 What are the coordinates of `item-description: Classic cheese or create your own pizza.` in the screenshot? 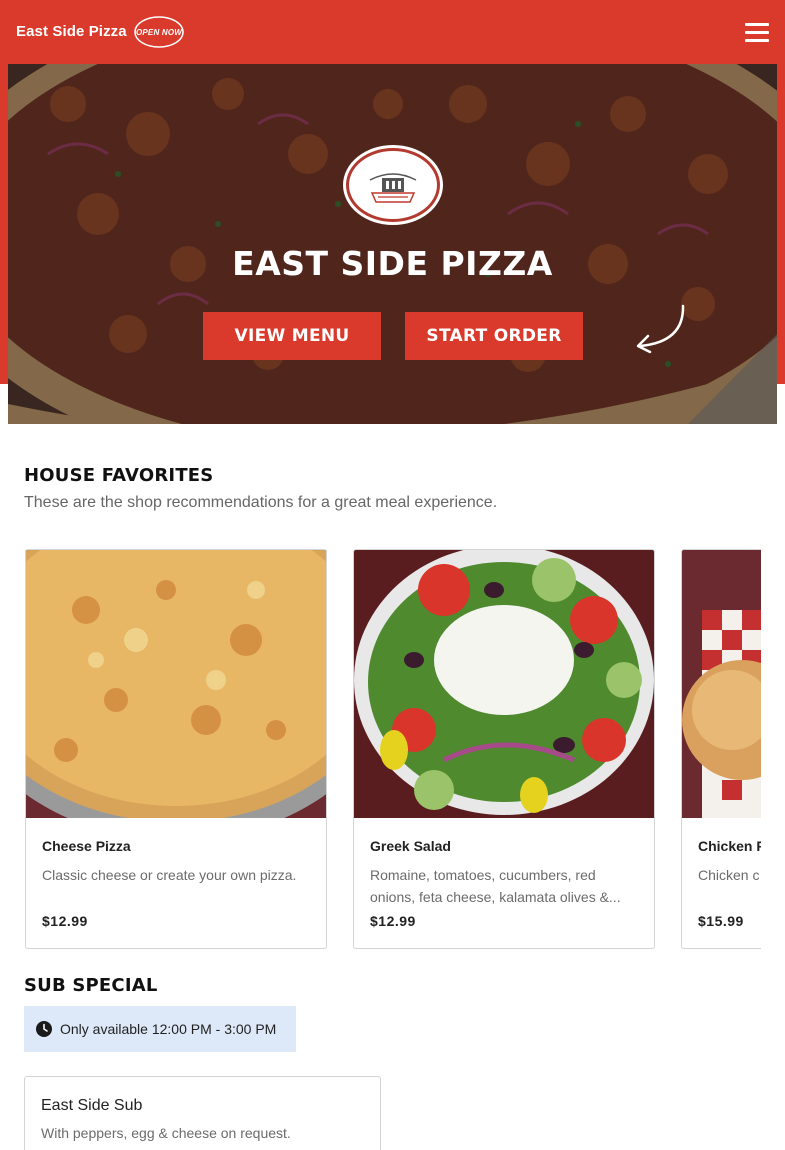 It's located at (169, 875).